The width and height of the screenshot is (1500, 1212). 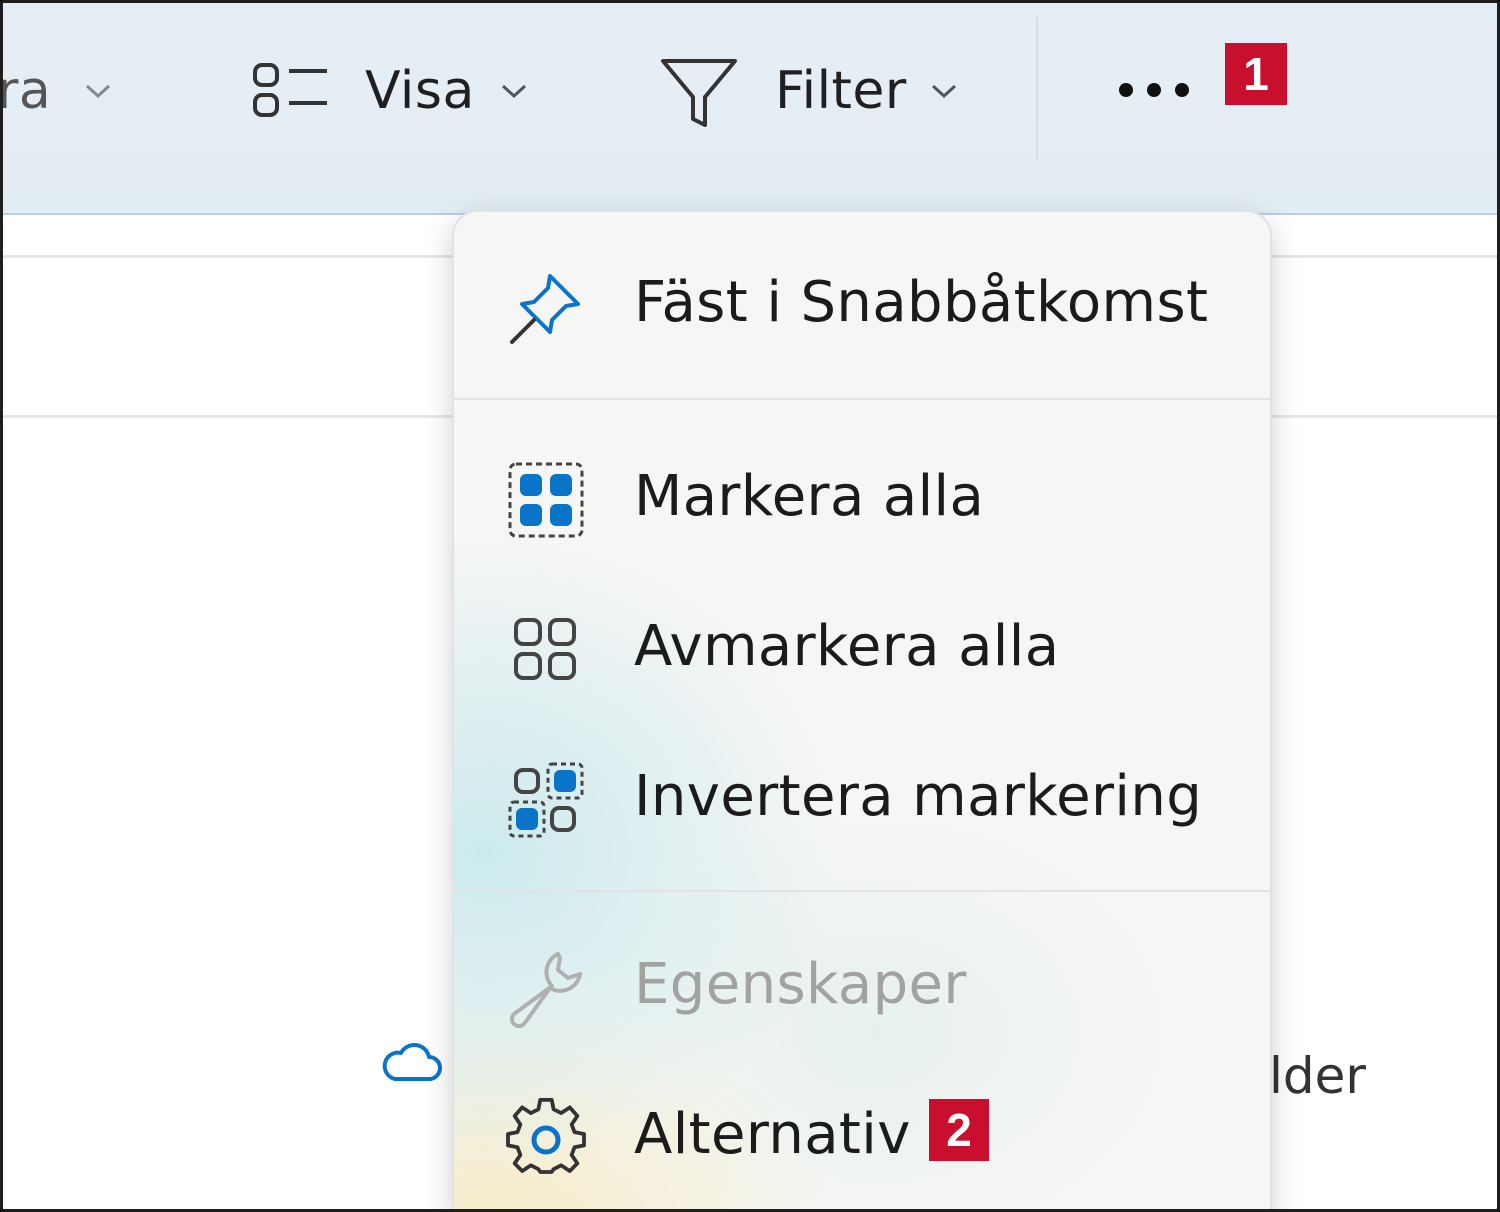 What do you see at coordinates (420, 91) in the screenshot?
I see `view-button-label: Visa` at bounding box center [420, 91].